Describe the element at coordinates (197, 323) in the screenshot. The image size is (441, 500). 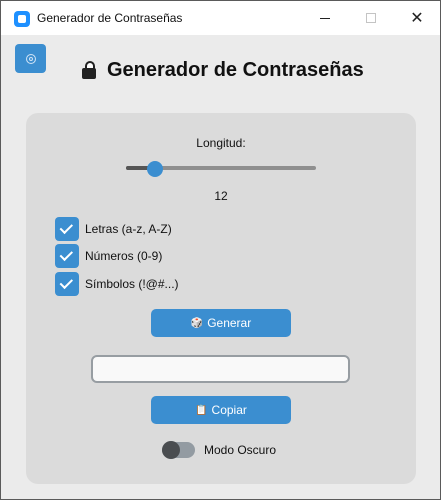
I see `dice-icon: 🎲` at that location.